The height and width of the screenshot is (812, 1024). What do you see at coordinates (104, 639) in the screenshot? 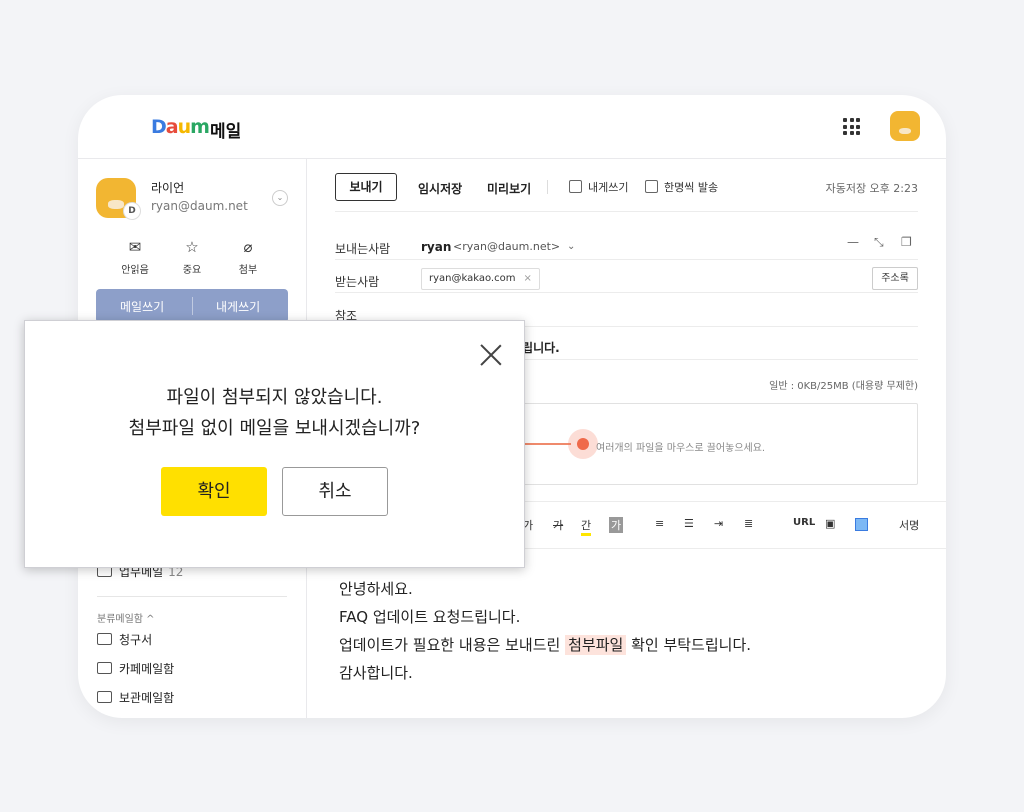
I see `receipt-icon` at bounding box center [104, 639].